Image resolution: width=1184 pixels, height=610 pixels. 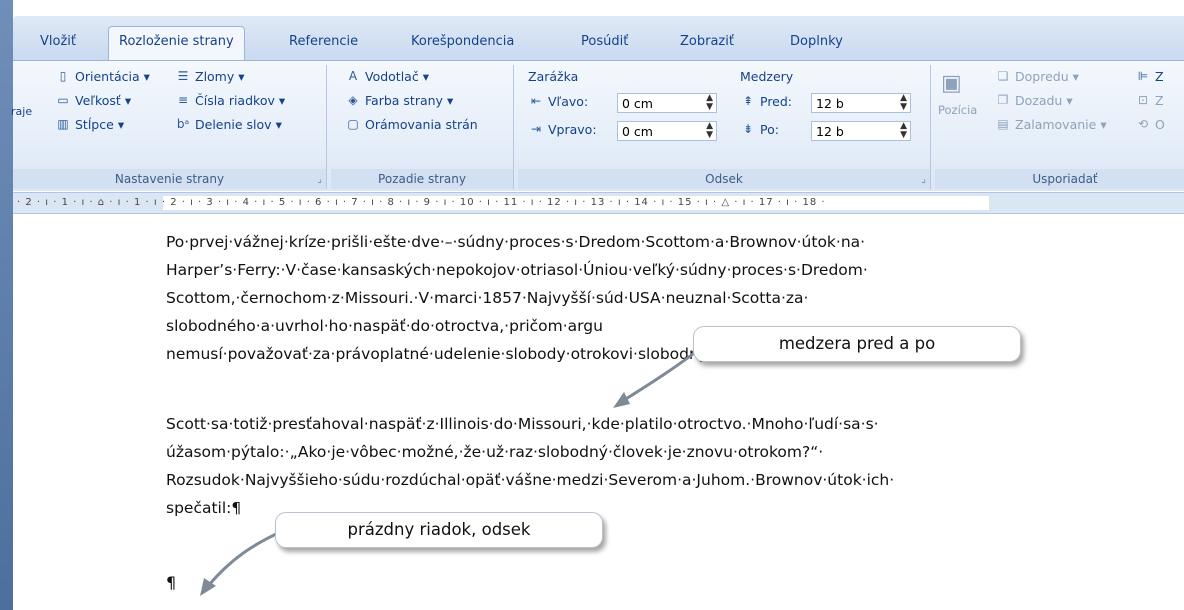 What do you see at coordinates (183, 100) in the screenshot?
I see `line-numbers-icon: ≡` at bounding box center [183, 100].